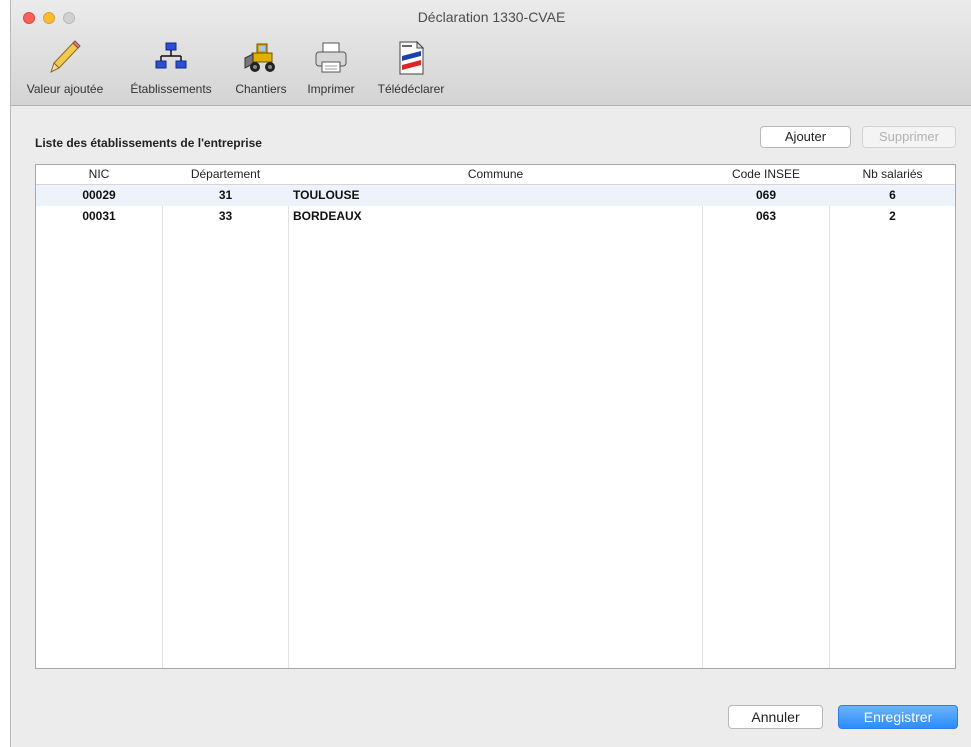 The height and width of the screenshot is (747, 971). I want to click on toolbar-chantiers: Chantiers, so click(261, 70).